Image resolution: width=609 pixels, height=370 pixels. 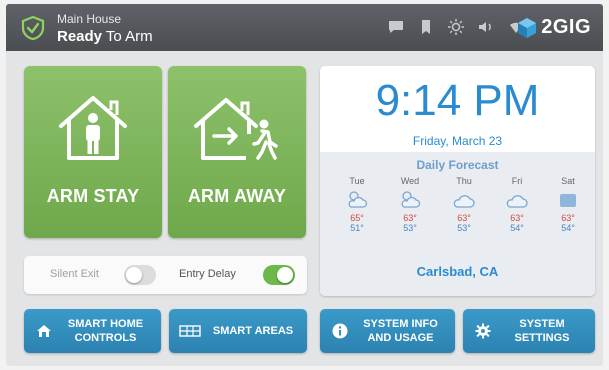 What do you see at coordinates (400, 331) in the screenshot?
I see `system-info-label: SYSTEM INFO AND USAGE` at bounding box center [400, 331].